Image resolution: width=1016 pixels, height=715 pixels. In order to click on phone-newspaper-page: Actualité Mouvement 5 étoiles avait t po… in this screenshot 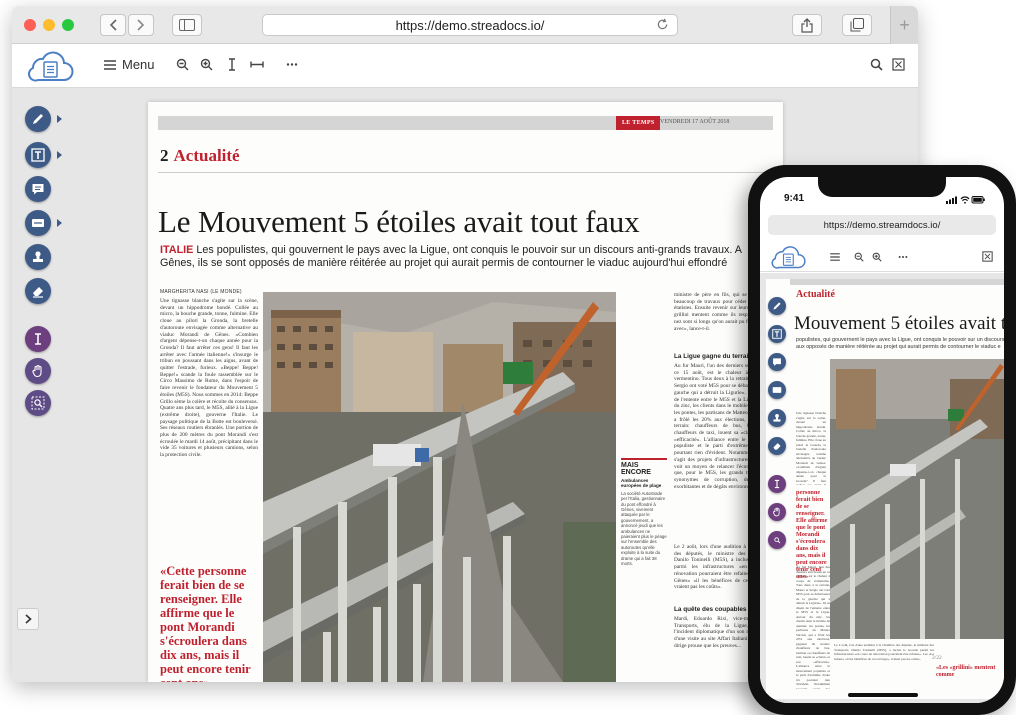, I will do `click(885, 489)`.